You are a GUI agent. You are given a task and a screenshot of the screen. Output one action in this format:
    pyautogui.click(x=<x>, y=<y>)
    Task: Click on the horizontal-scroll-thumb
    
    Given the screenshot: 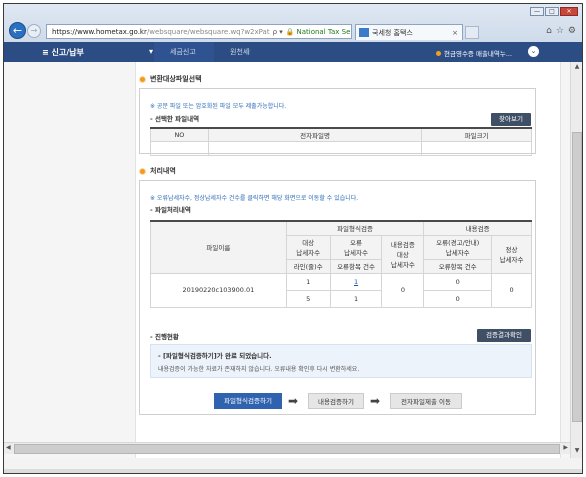 What is the action you would take?
    pyautogui.click(x=287, y=449)
    